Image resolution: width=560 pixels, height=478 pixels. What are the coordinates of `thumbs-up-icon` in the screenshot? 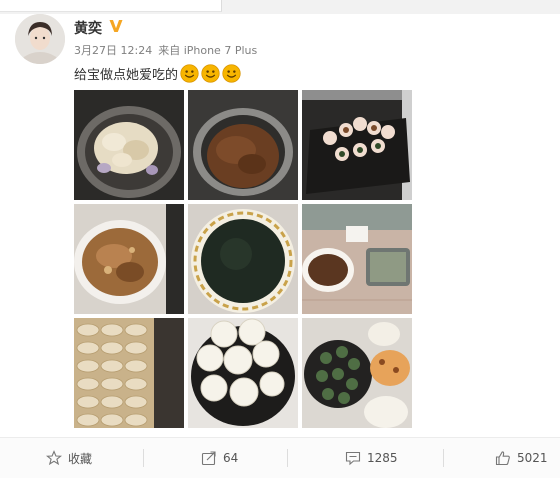 It's located at (502, 458).